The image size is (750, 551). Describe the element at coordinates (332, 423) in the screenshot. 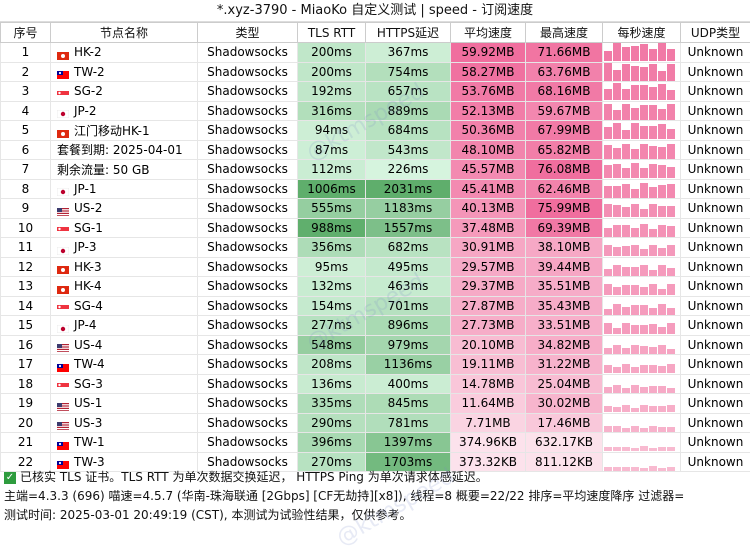

I see `tls-rtt-value: 290ms` at that location.